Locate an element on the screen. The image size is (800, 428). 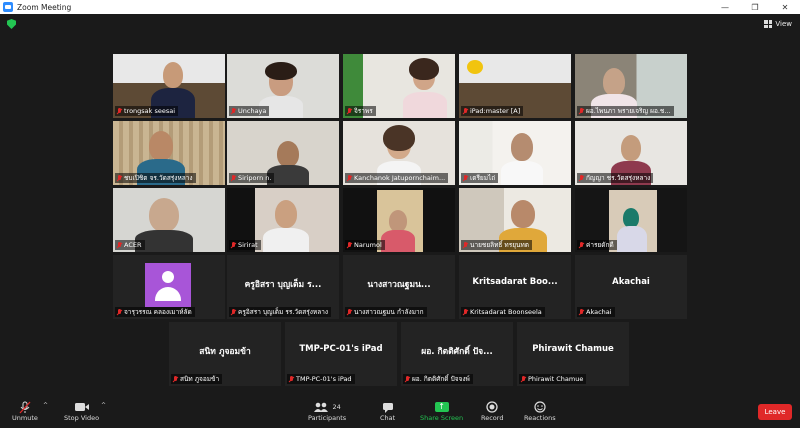
video-tile-avatar: จารุวรรณ คลองเมาห์ลัด is located at coordinates (169, 287).